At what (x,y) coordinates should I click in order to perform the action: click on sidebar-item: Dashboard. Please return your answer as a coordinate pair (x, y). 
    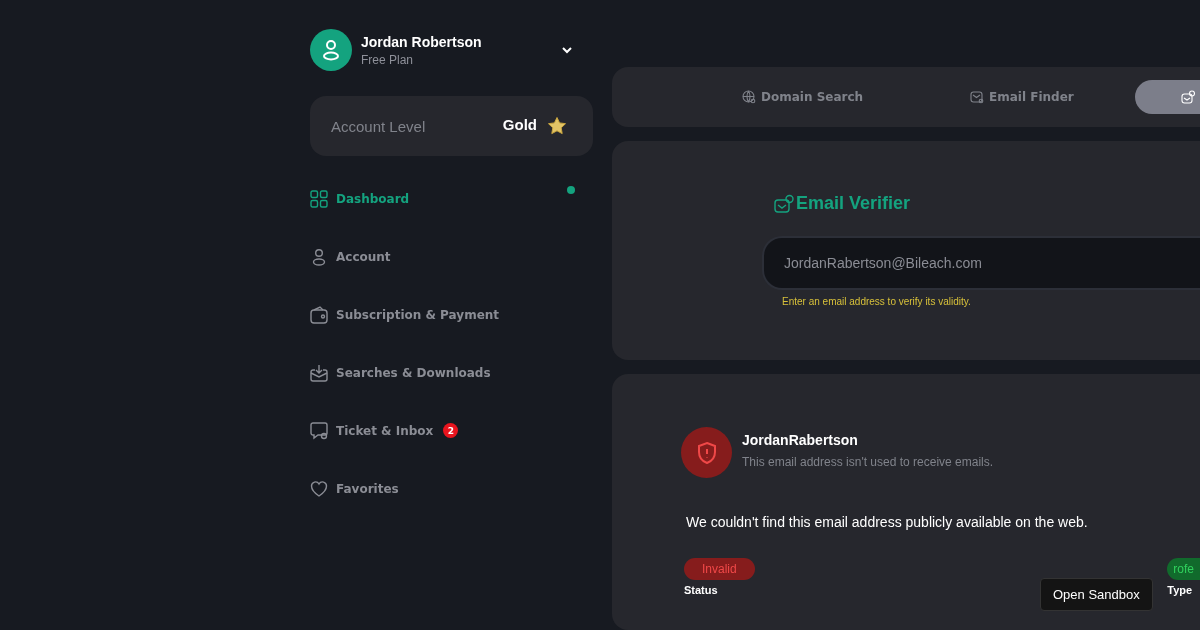
    Looking at the image, I should click on (451, 198).